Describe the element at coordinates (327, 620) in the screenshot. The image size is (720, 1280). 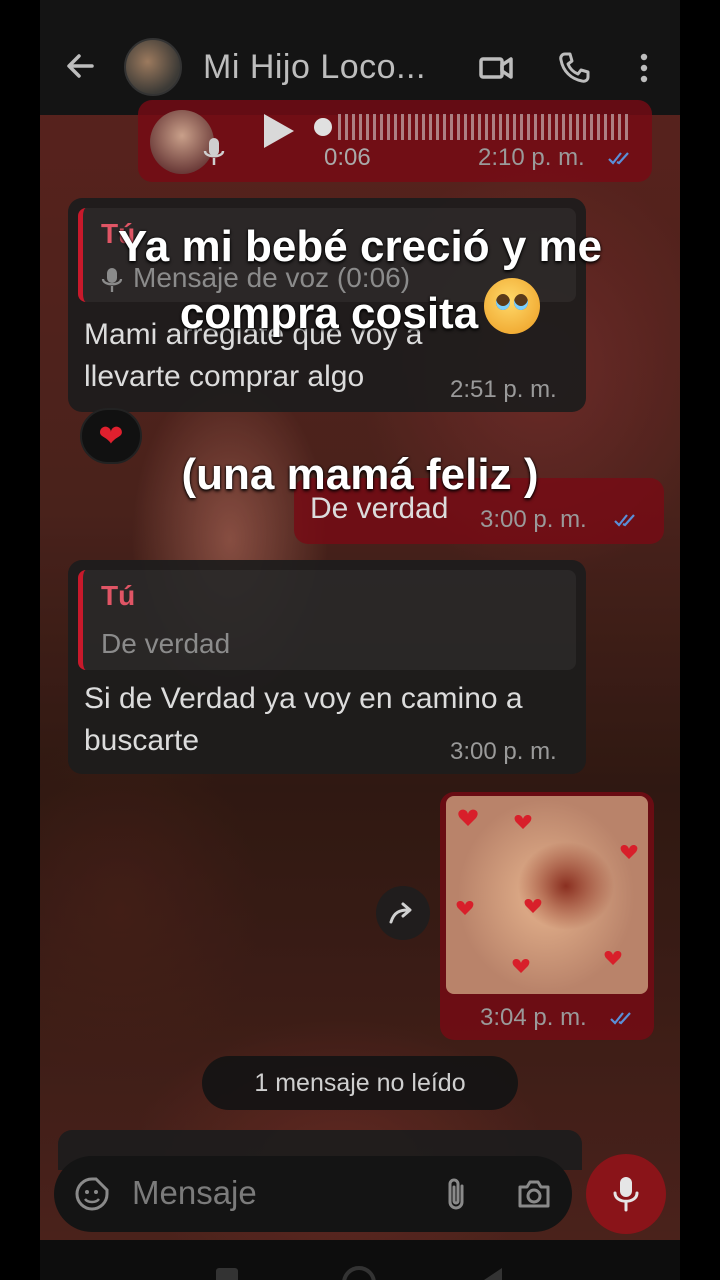
I see `quoted-message: Tú De verdad` at that location.